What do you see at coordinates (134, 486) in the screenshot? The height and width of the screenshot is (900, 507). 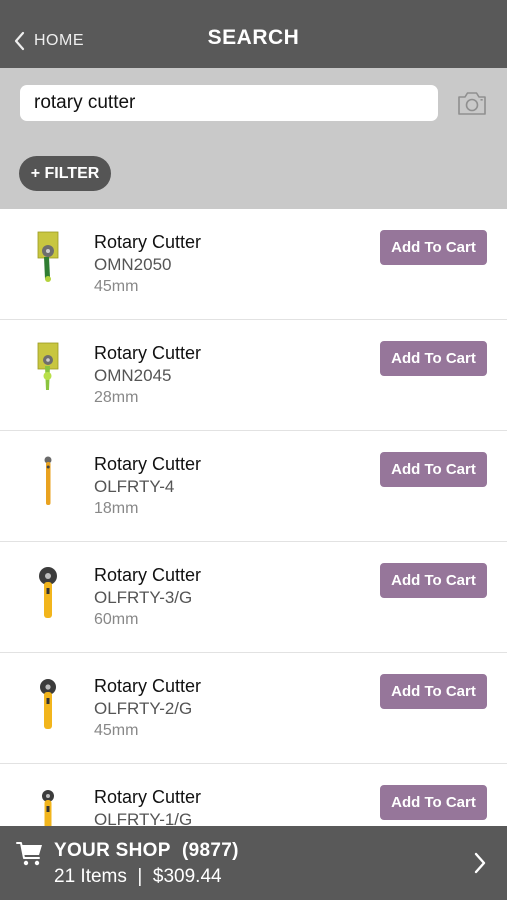 I see `product-sku: OLFRTY-4` at bounding box center [134, 486].